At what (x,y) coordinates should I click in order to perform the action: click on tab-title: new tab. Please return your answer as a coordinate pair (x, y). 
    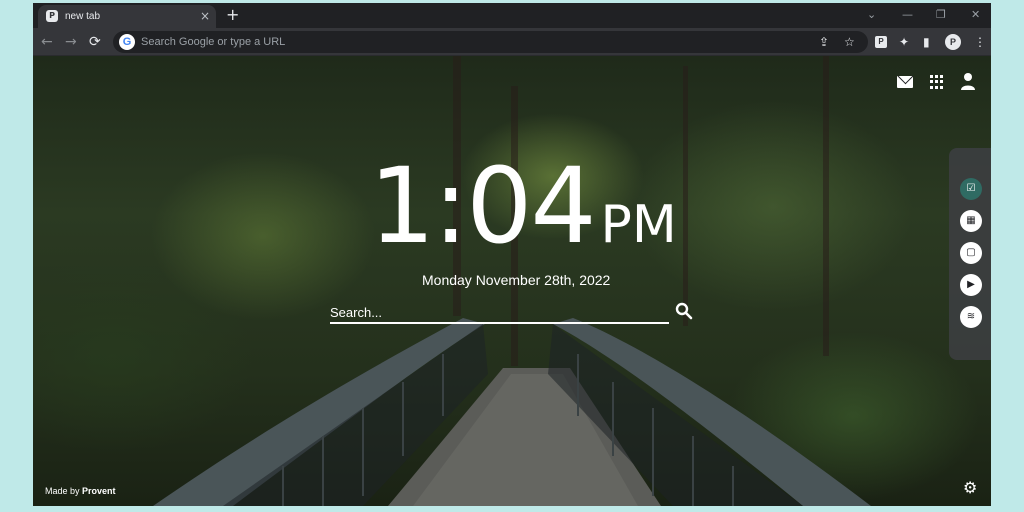
    Looking at the image, I should click on (83, 16).